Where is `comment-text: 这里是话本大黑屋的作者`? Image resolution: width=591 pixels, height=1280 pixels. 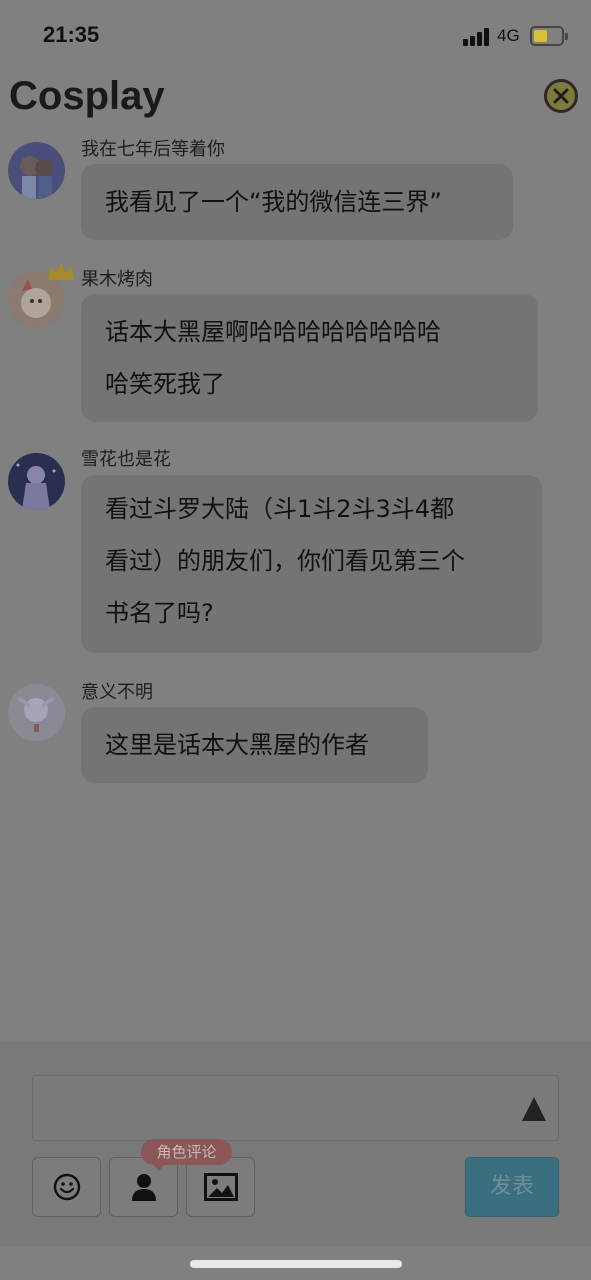 comment-text: 这里是话本大黑屋的作者 is located at coordinates (237, 745).